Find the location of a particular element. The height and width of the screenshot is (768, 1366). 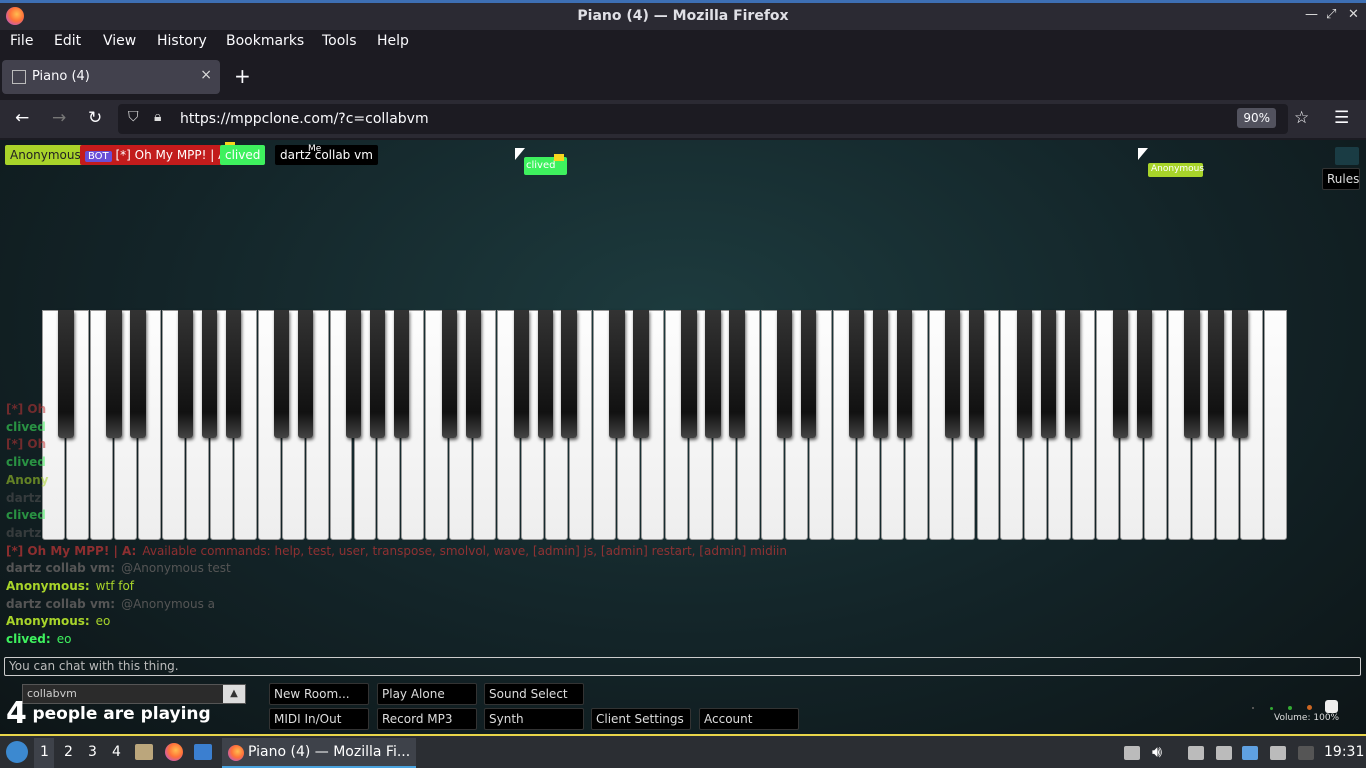

firefox-launcher-icon is located at coordinates (174, 752).